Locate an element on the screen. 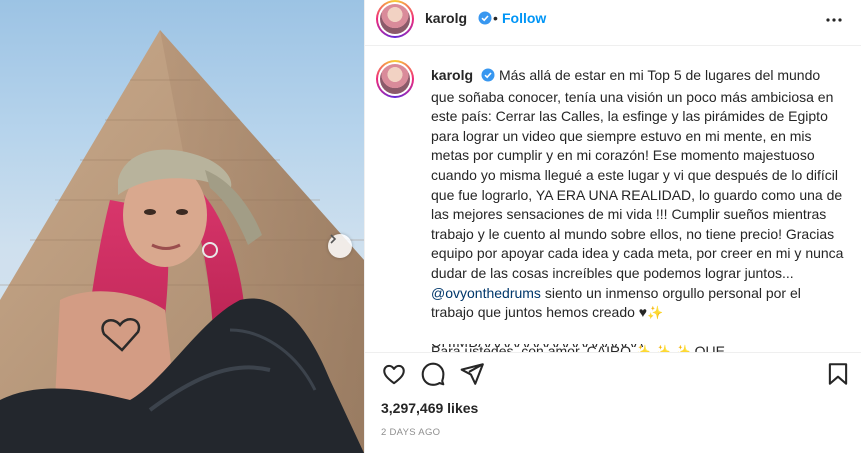 This screenshot has height=453, width=861. action-bar is located at coordinates (613, 372).